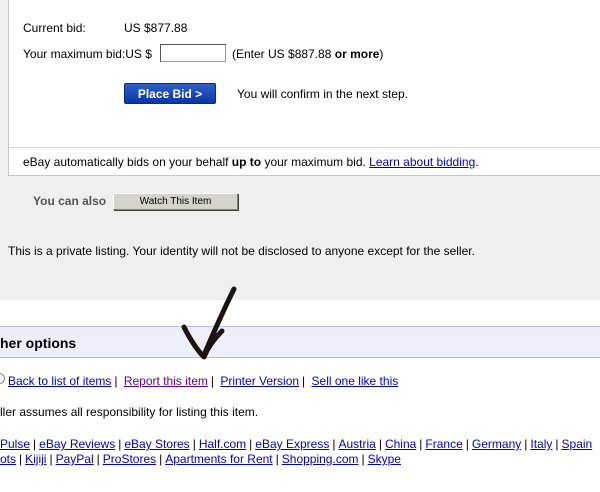 The height and width of the screenshot is (492, 600). I want to click on max-bid-input, so click(193, 53).